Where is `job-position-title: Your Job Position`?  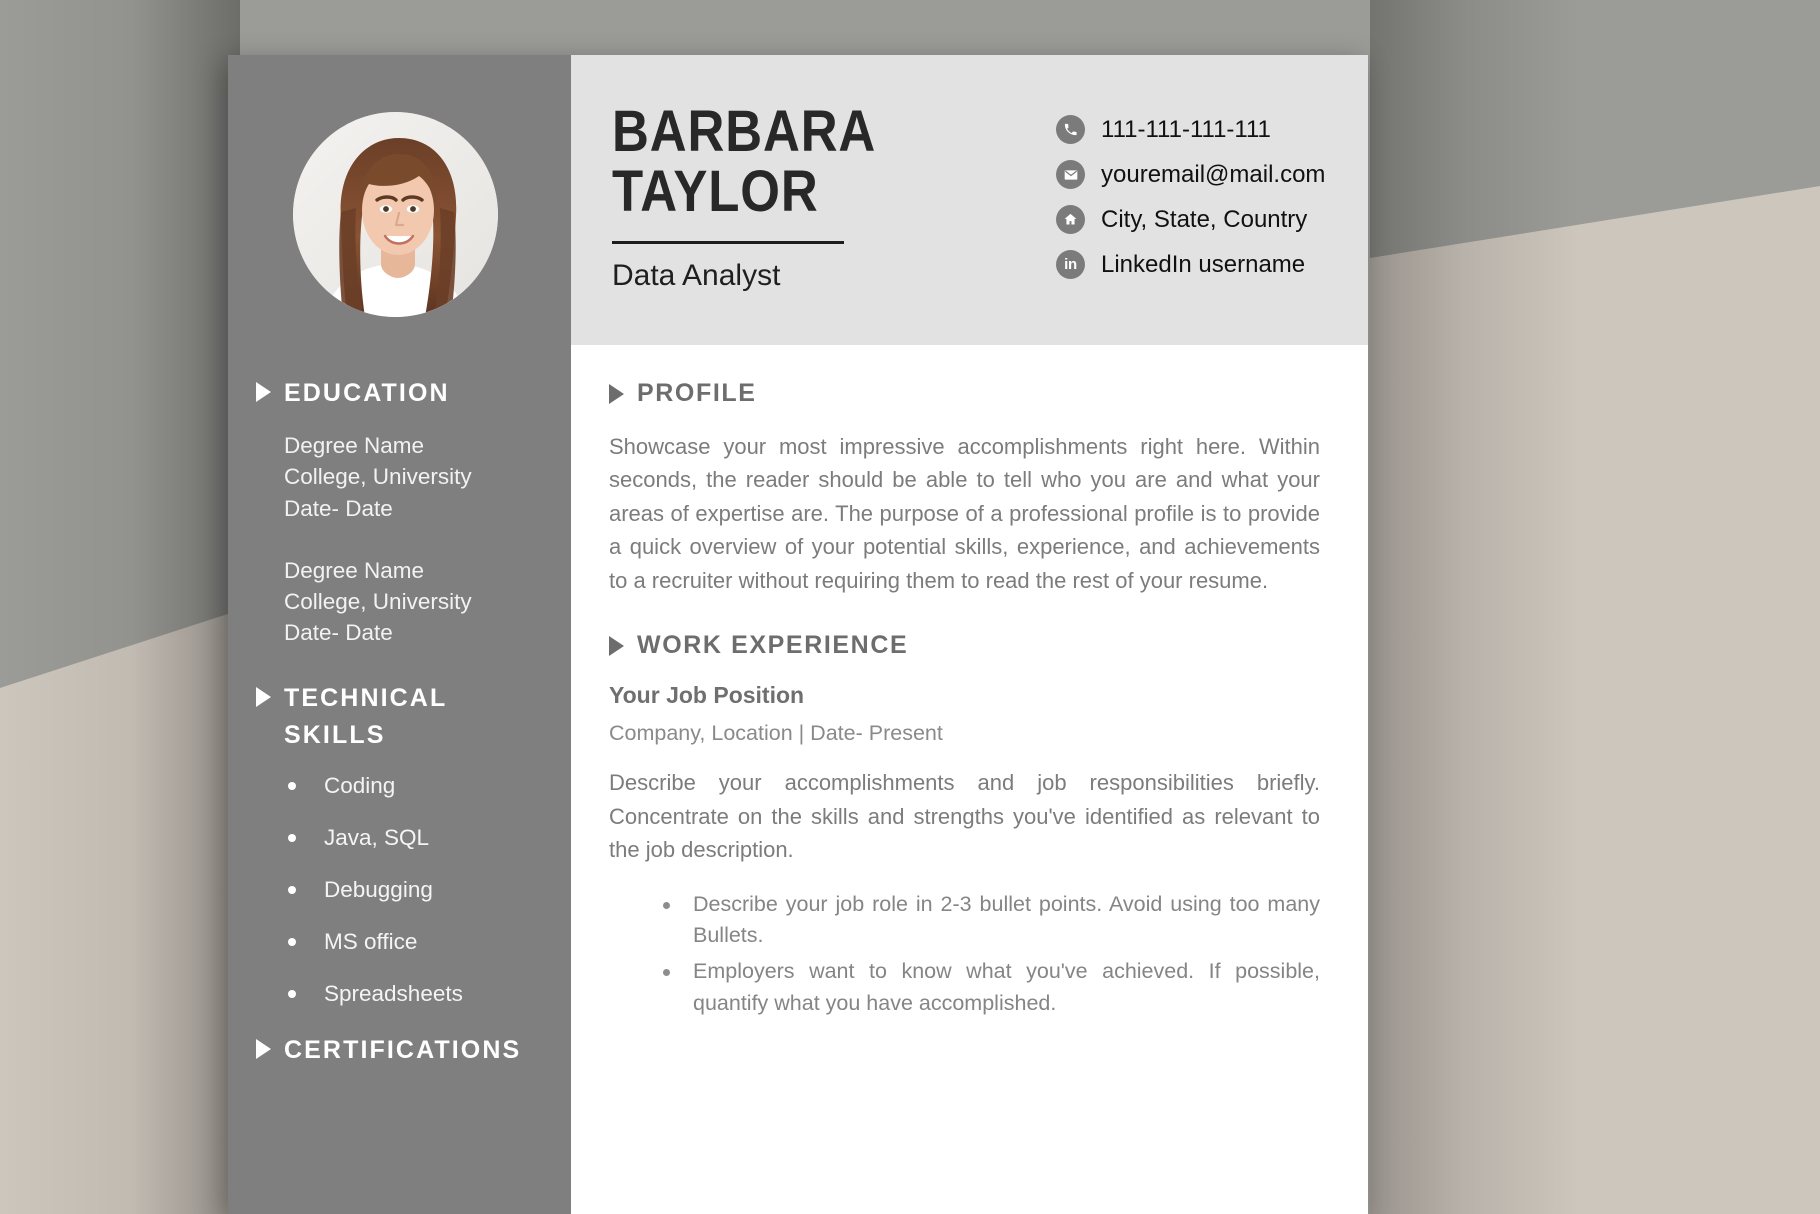 job-position-title: Your Job Position is located at coordinates (707, 695).